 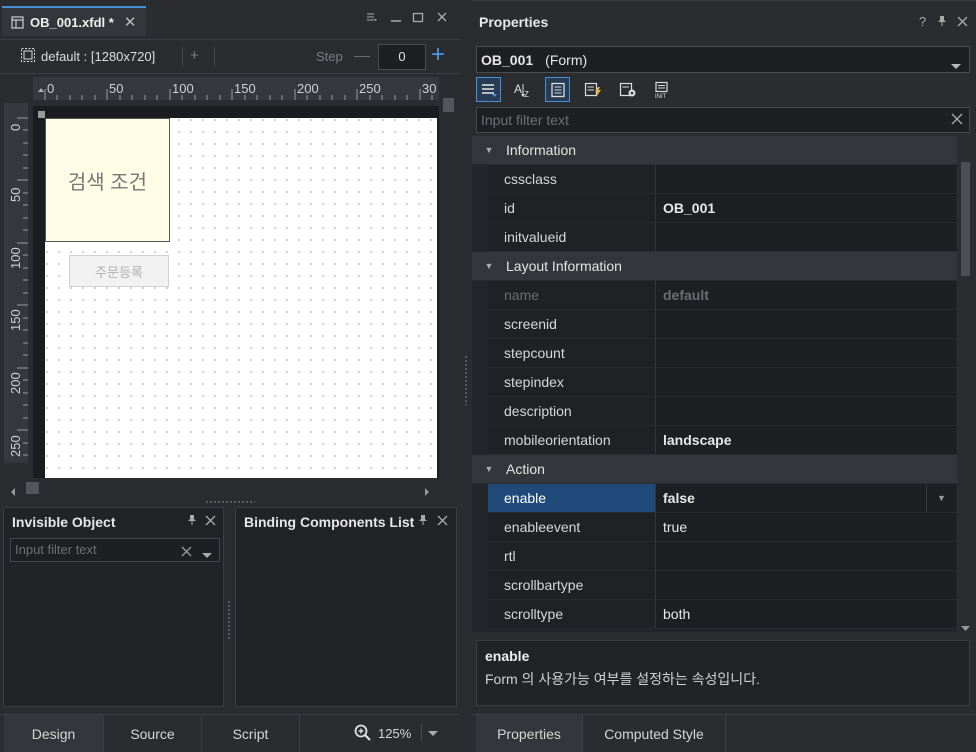 I want to click on toolbar-divider, so click(x=214, y=57).